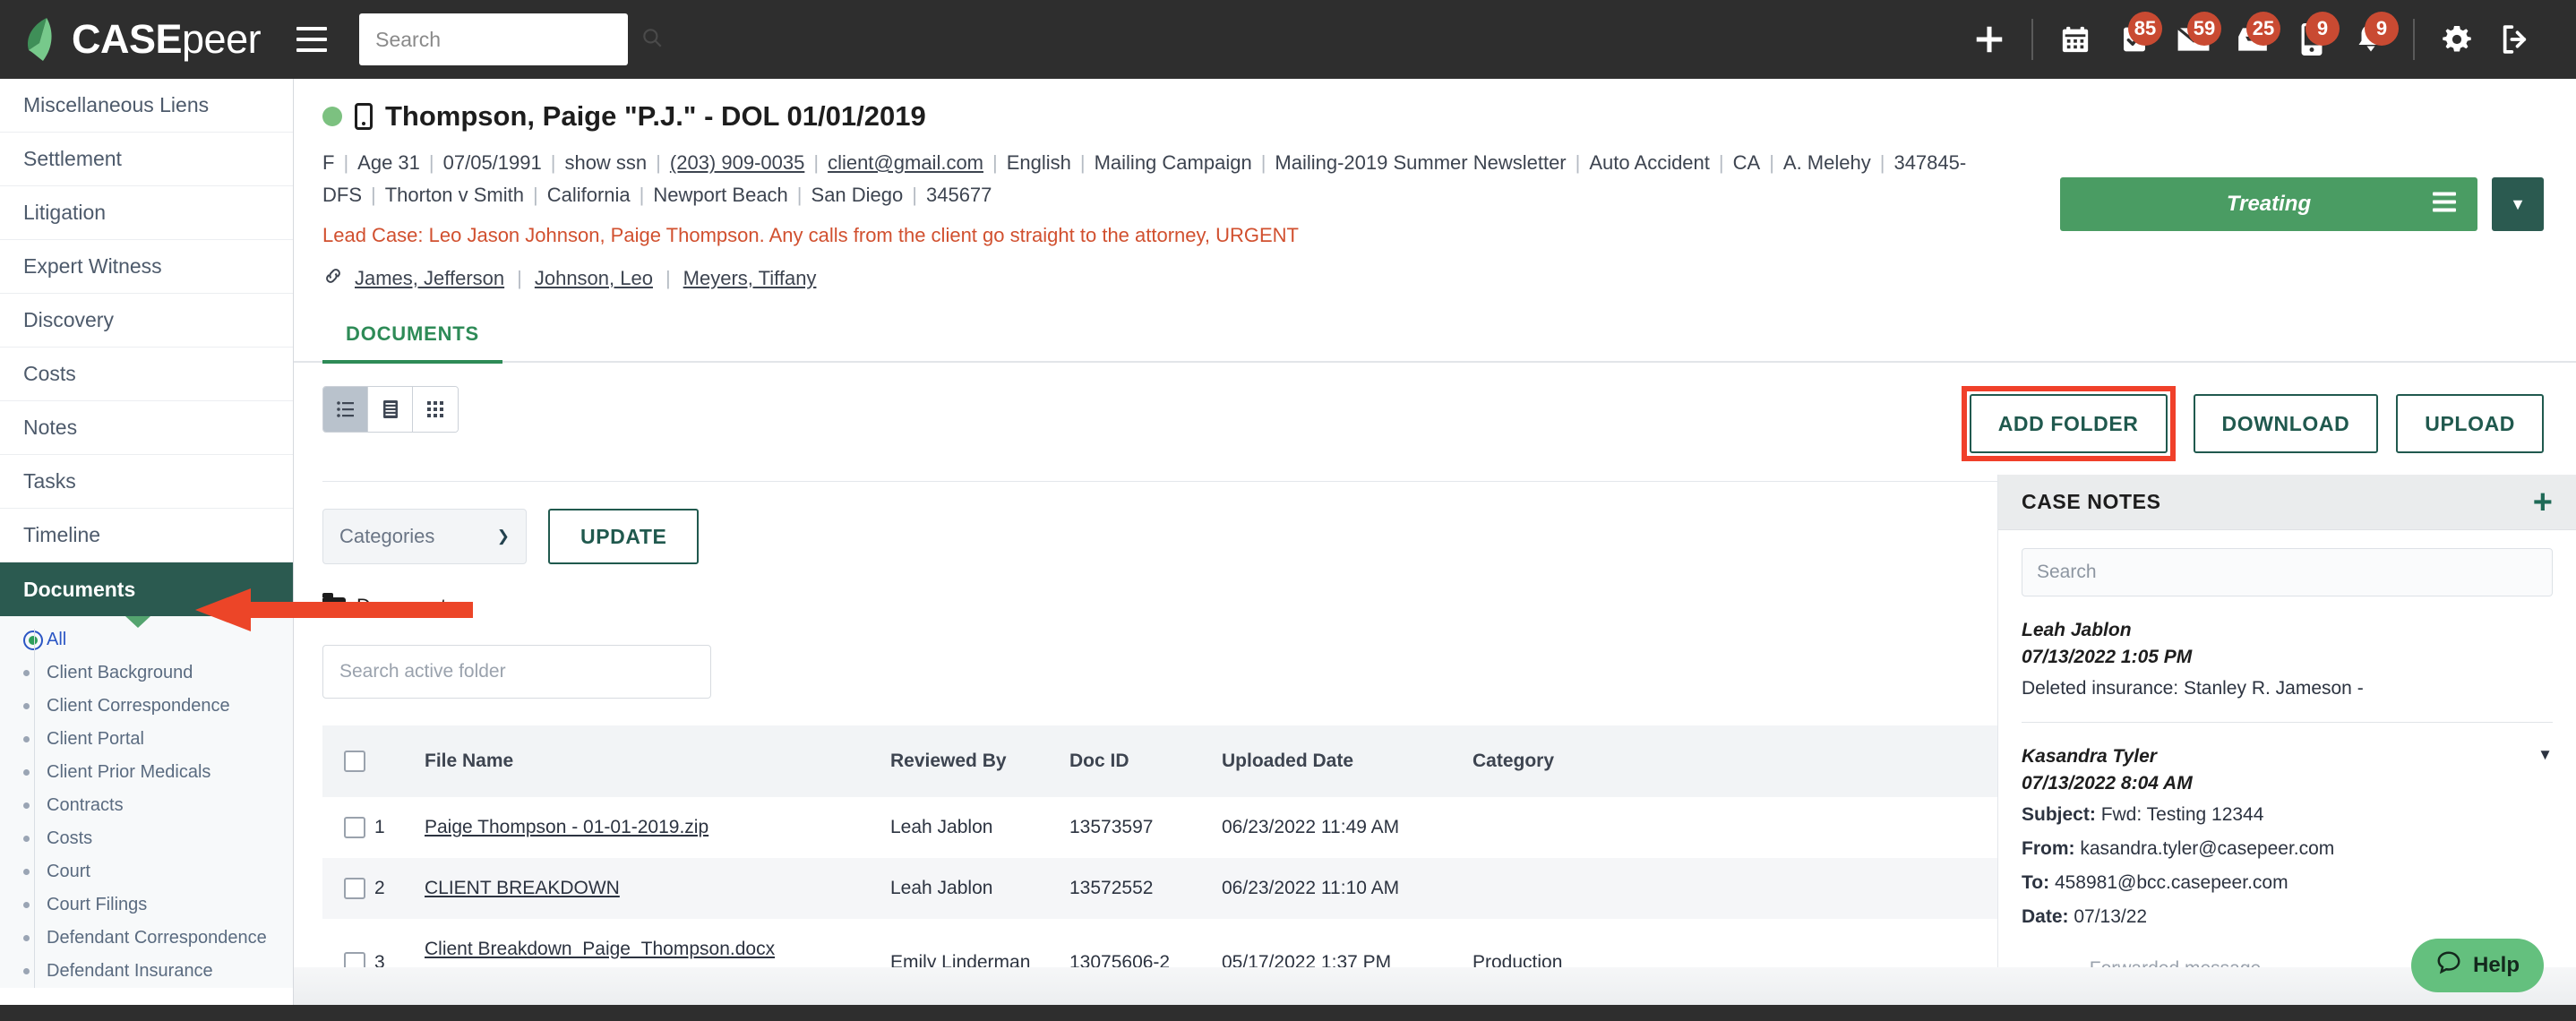 Image resolution: width=2576 pixels, height=1021 pixels. What do you see at coordinates (2075, 39) in the screenshot?
I see `calendar-icon` at bounding box center [2075, 39].